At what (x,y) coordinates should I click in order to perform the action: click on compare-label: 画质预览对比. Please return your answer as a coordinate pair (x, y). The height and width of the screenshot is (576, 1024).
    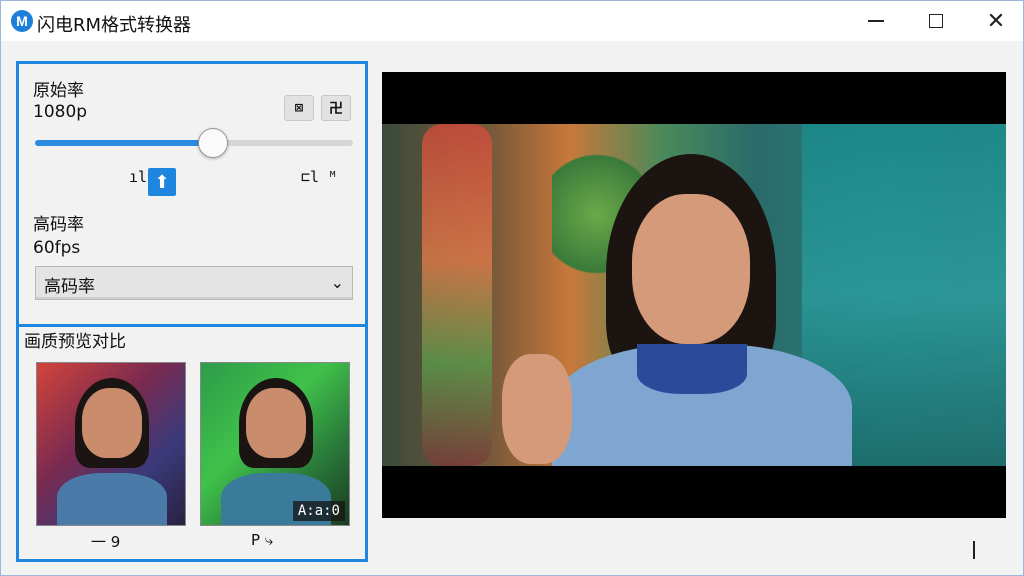
    Looking at the image, I should click on (75, 342).